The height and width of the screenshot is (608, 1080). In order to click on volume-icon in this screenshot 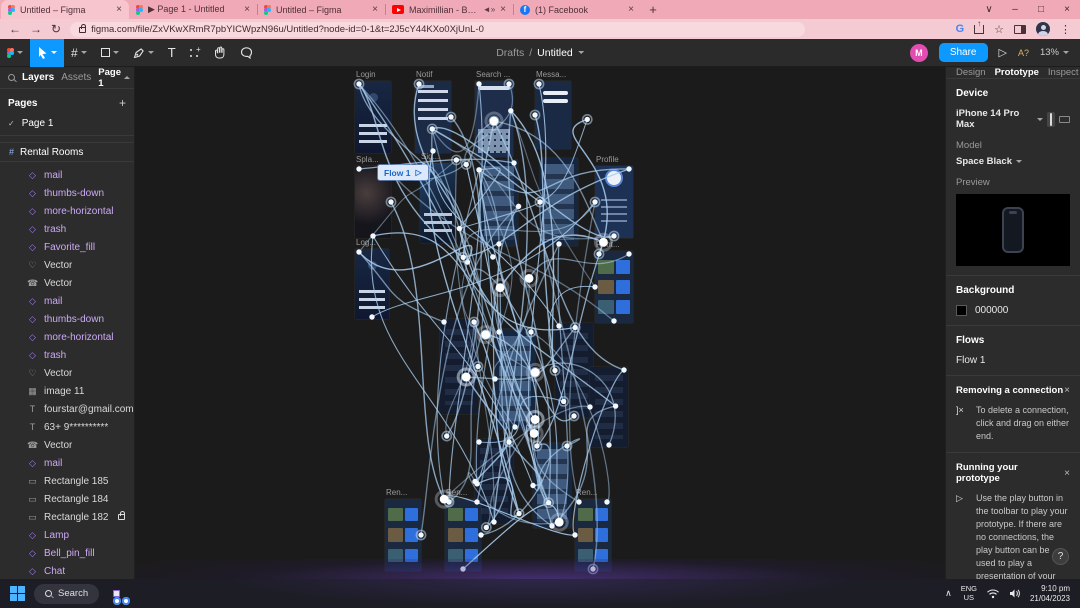, I will do `click(1015, 593)`.